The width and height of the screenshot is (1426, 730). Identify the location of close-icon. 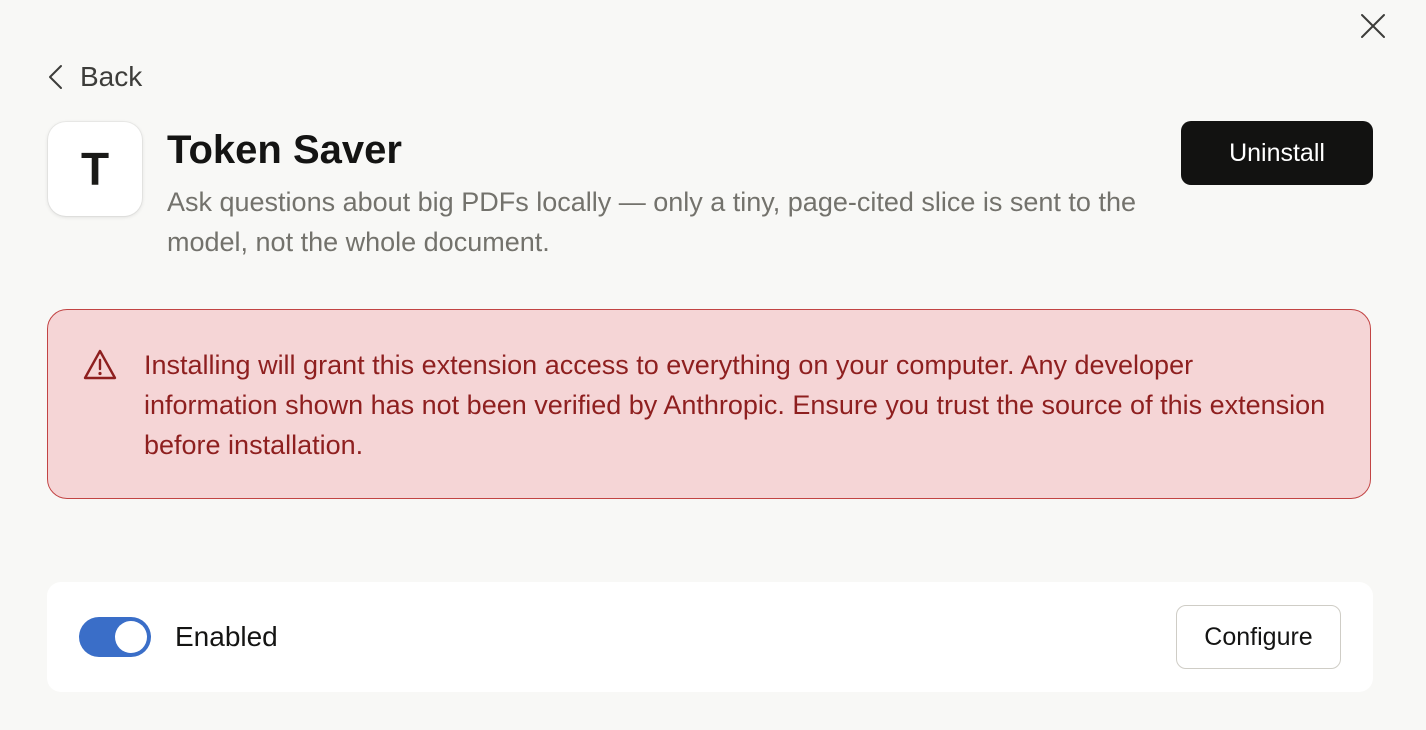
(1373, 26).